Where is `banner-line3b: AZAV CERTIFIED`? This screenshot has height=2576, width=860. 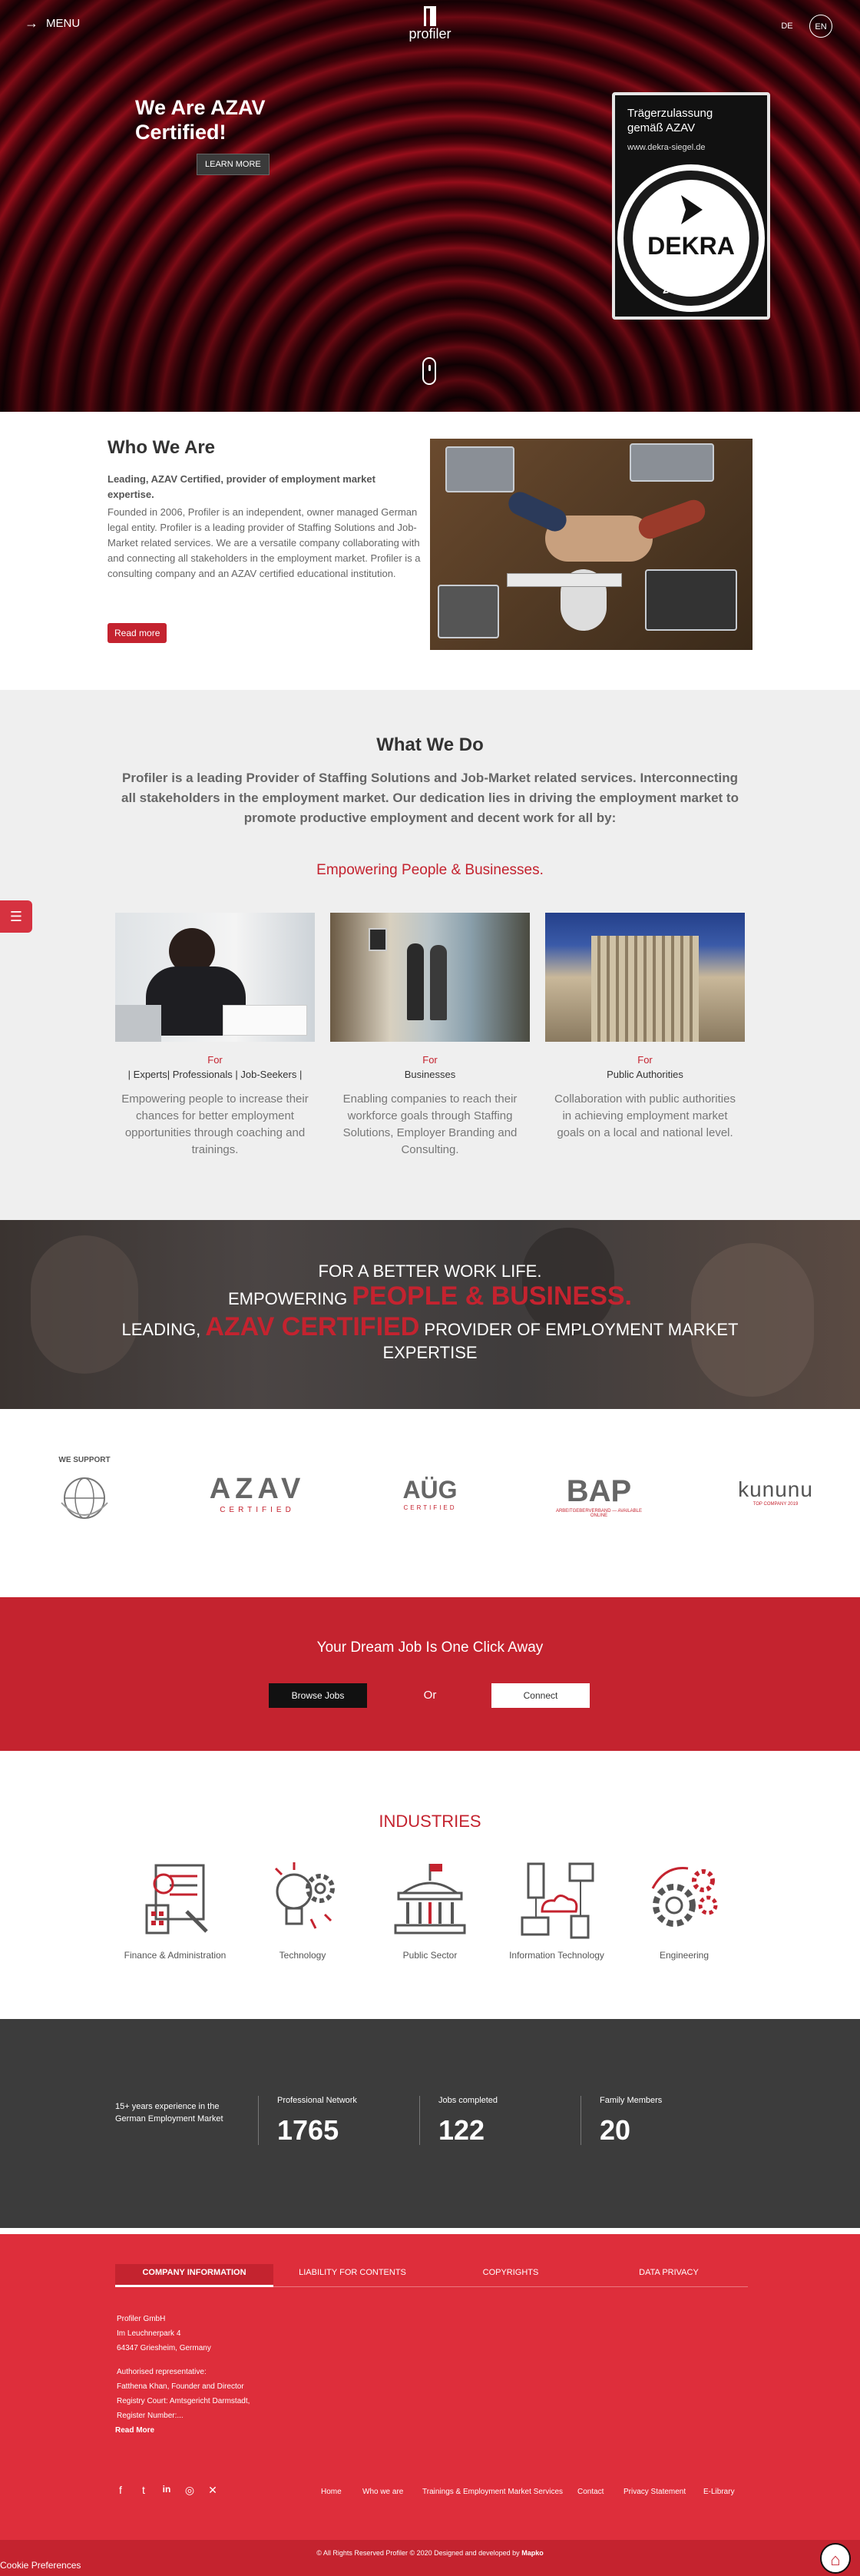 banner-line3b: AZAV CERTIFIED is located at coordinates (312, 1326).